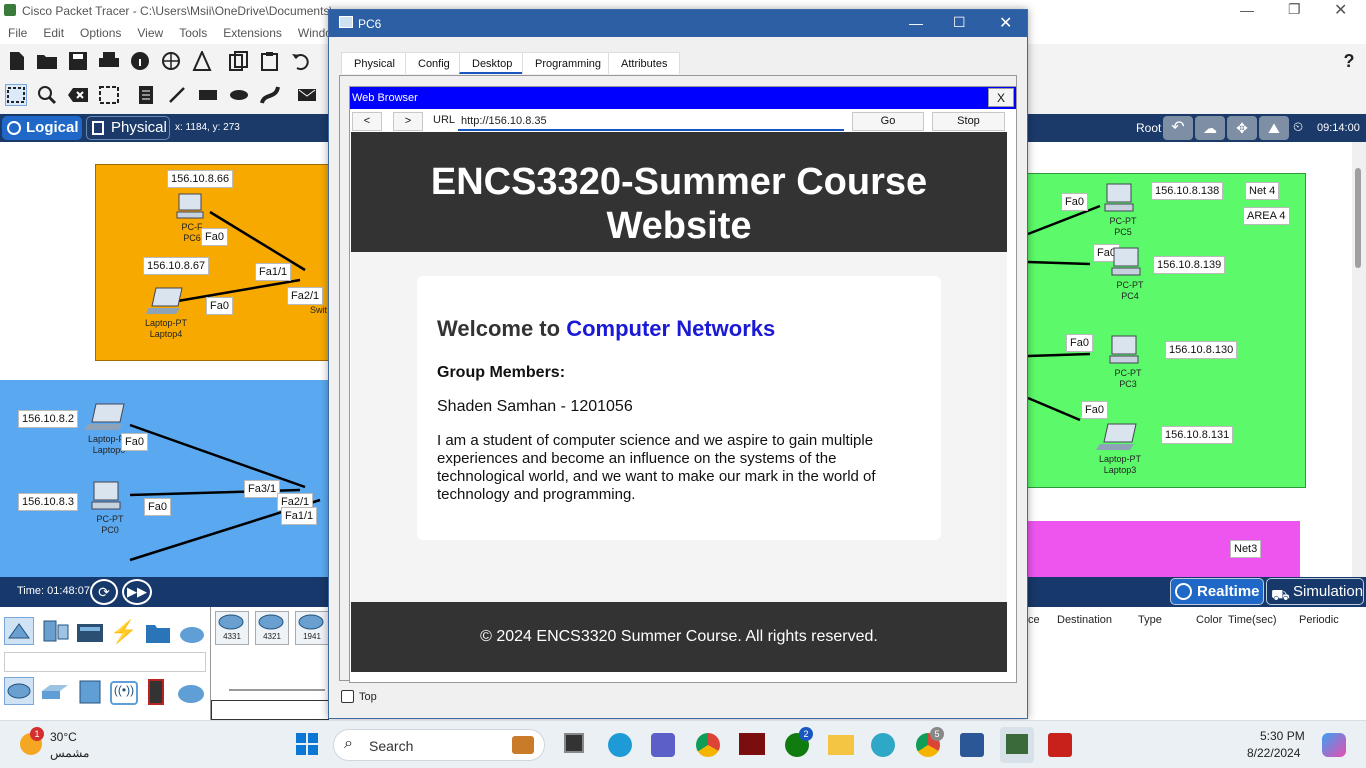 Image resolution: width=1366 pixels, height=768 pixels. What do you see at coordinates (158, 633) in the screenshot?
I see `category-misc` at bounding box center [158, 633].